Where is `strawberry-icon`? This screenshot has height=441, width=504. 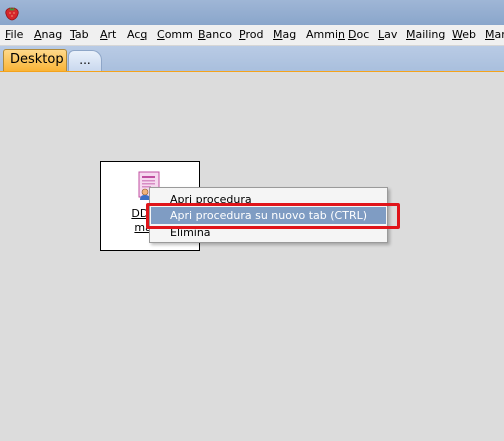 strawberry-icon is located at coordinates (12, 12).